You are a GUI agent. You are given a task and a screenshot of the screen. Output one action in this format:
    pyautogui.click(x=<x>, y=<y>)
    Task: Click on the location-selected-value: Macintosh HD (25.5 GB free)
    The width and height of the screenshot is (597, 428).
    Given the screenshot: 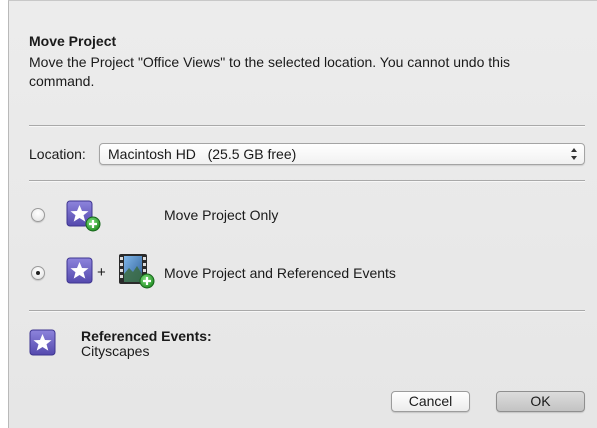 What is the action you would take?
    pyautogui.click(x=202, y=154)
    